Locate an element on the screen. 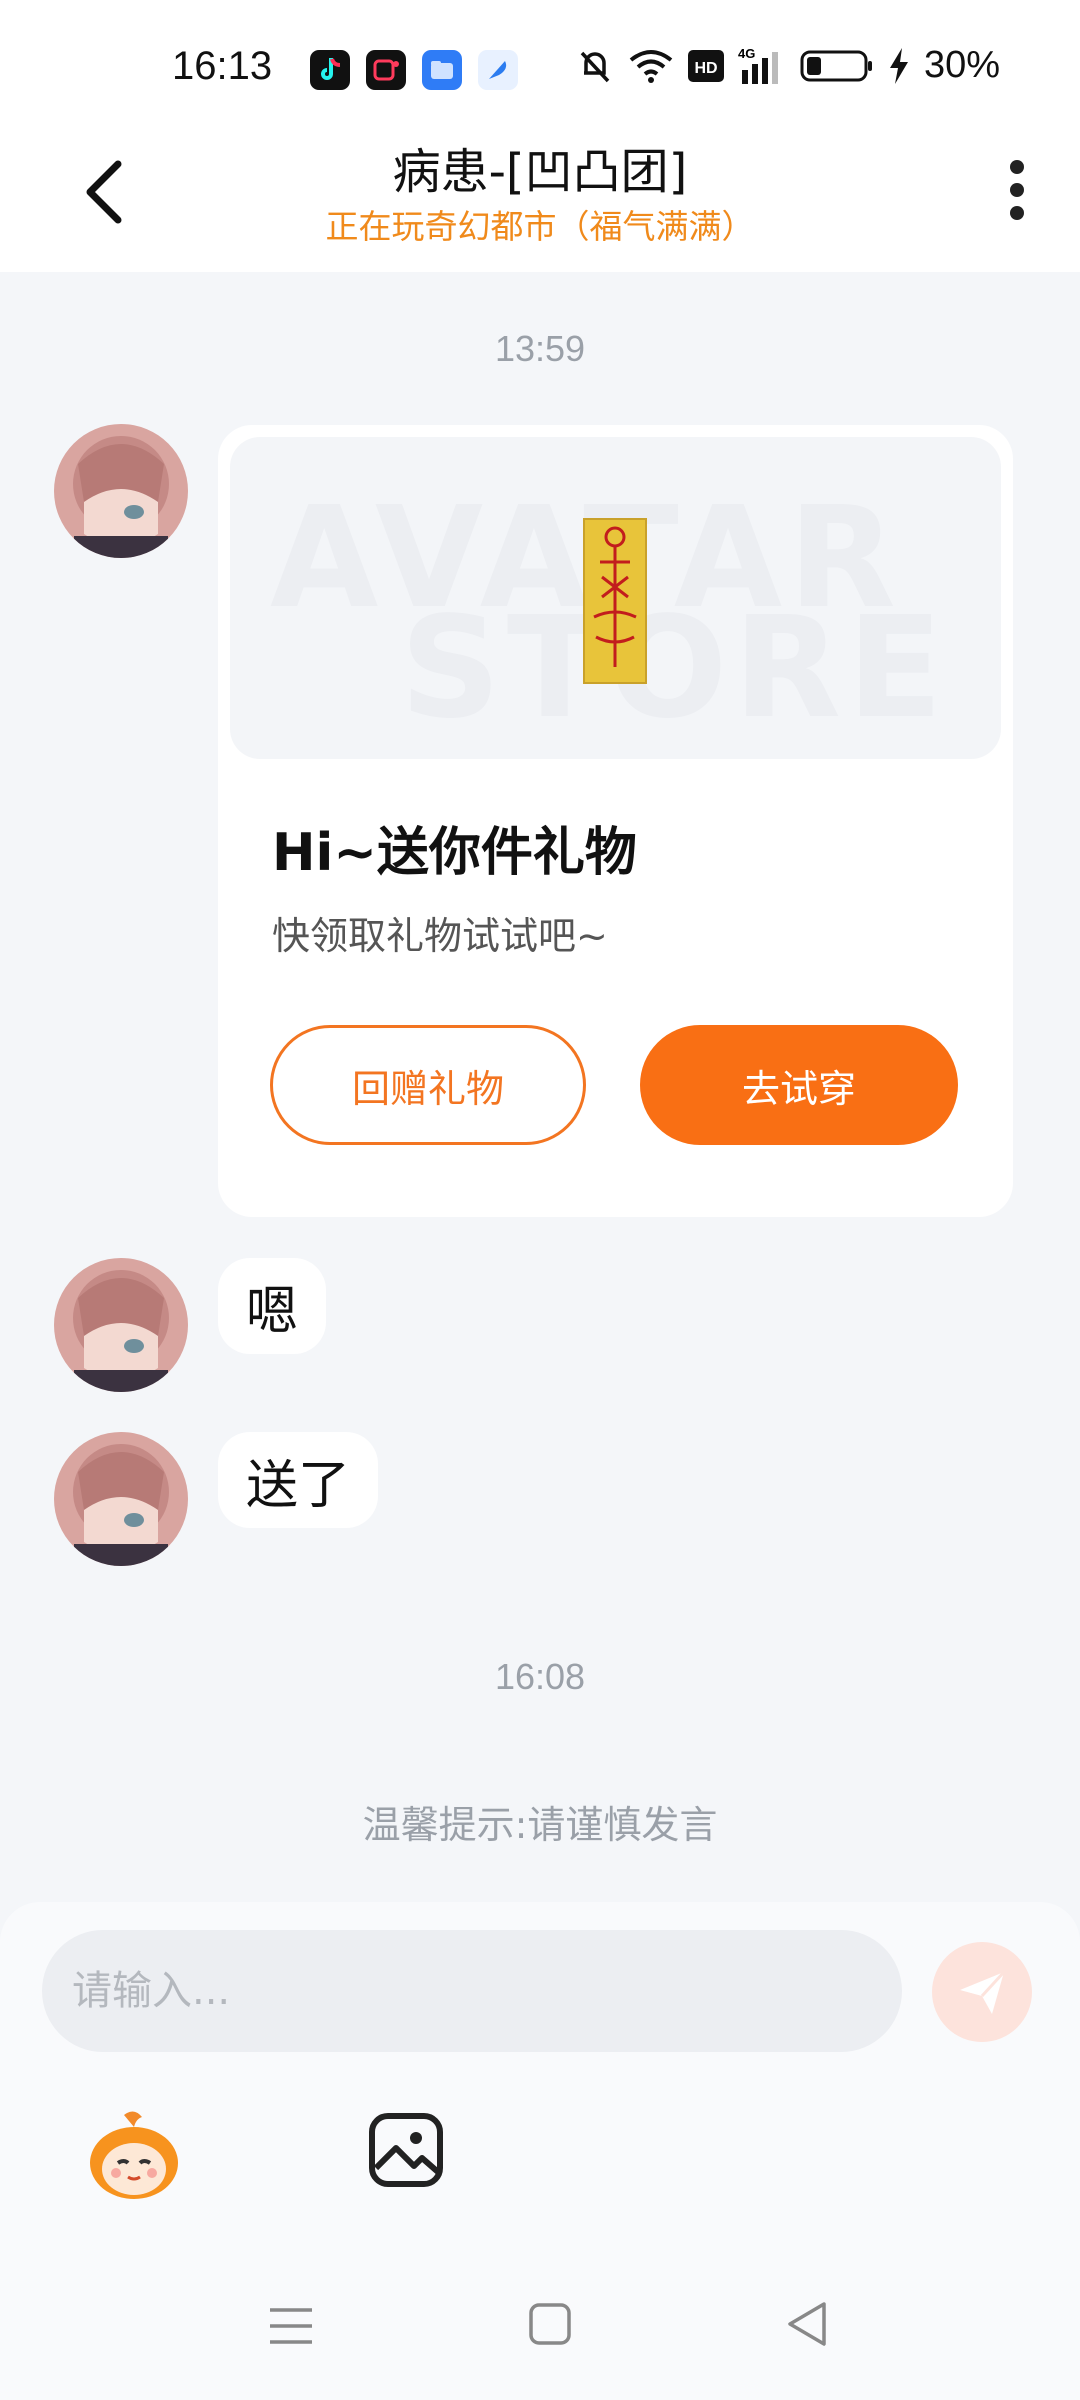 Image resolution: width=1080 pixels, height=2400 pixels. return-gift-button: 回赠礼物 is located at coordinates (428, 1085).